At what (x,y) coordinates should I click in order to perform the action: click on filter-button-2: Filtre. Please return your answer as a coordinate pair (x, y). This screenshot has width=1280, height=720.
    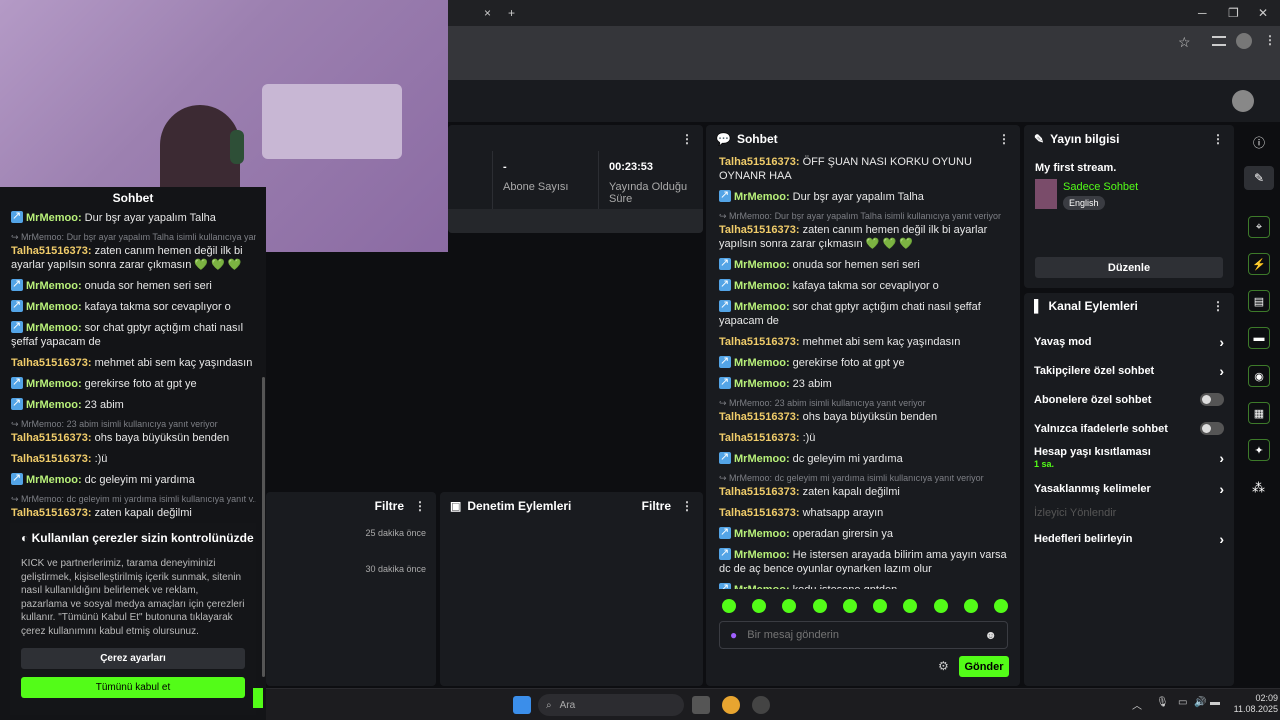
    Looking at the image, I should click on (656, 506).